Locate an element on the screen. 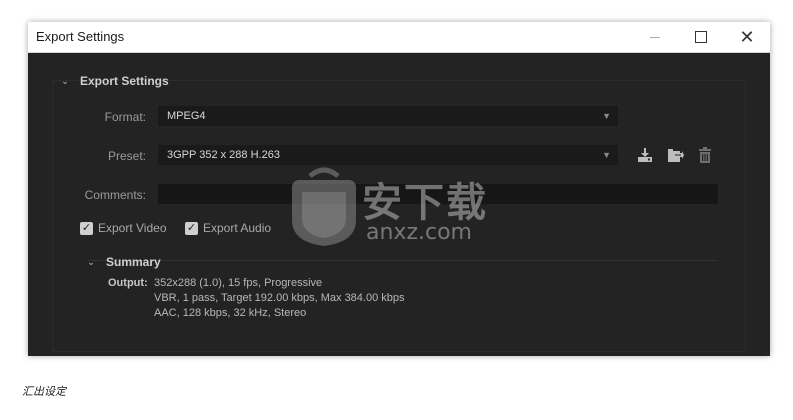  figure-caption: 汇出设定 is located at coordinates (44, 392).